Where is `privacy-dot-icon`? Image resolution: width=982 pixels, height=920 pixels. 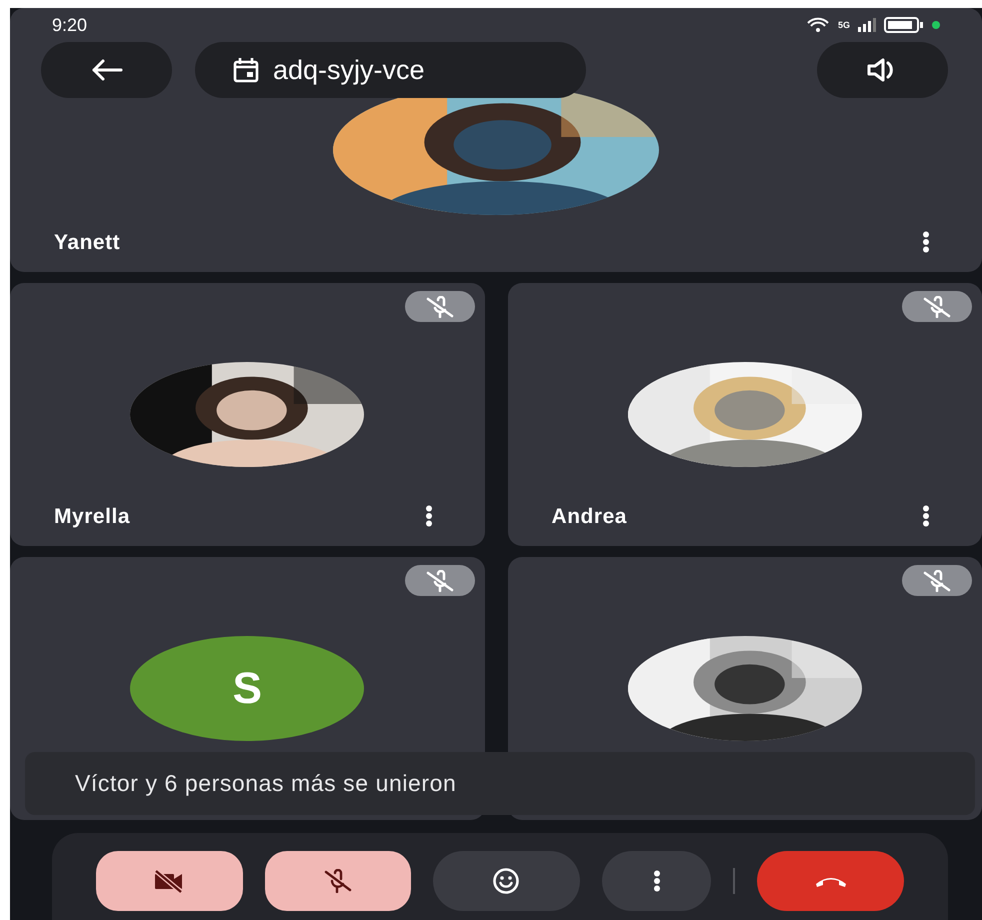 privacy-dot-icon is located at coordinates (936, 25).